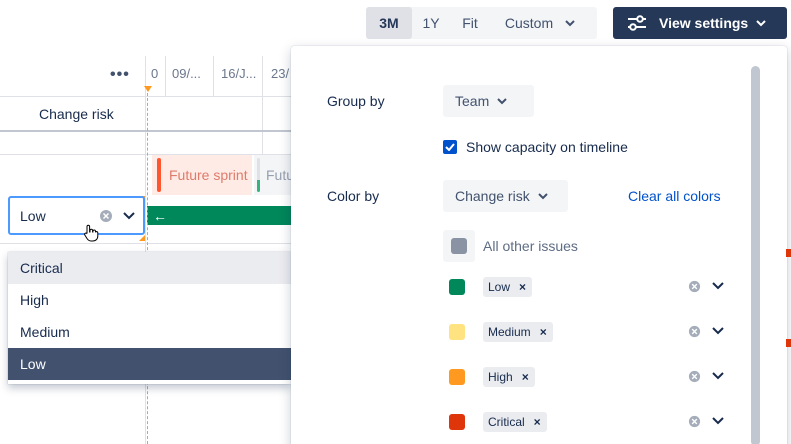 The width and height of the screenshot is (791, 444). What do you see at coordinates (34, 300) in the screenshot?
I see `option-label: High` at bounding box center [34, 300].